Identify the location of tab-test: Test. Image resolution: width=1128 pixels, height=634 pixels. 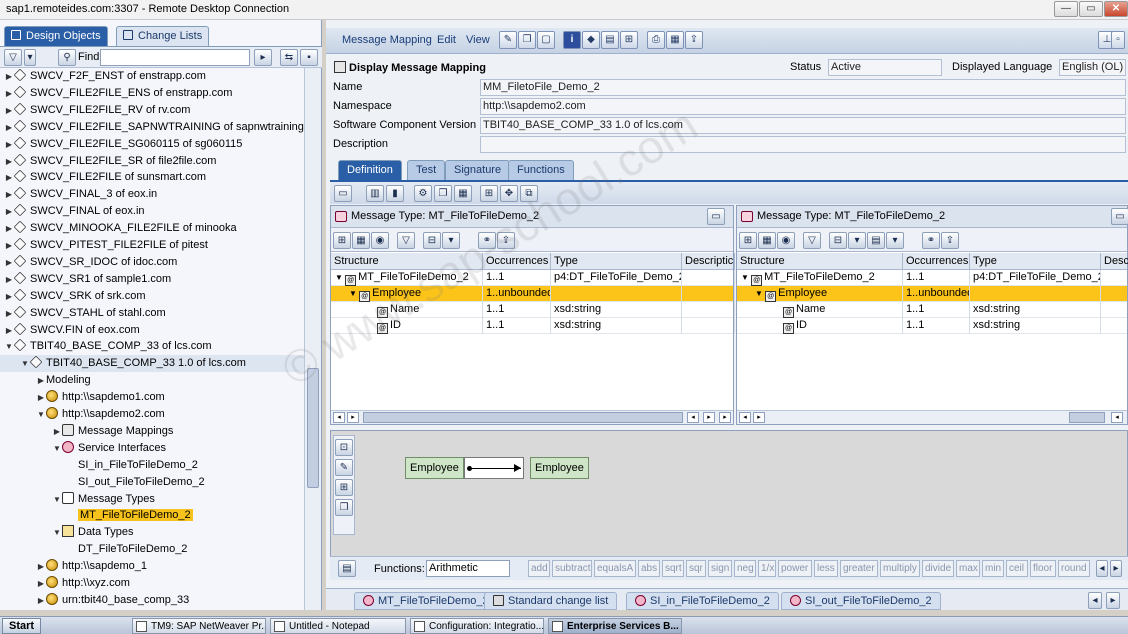
(426, 170).